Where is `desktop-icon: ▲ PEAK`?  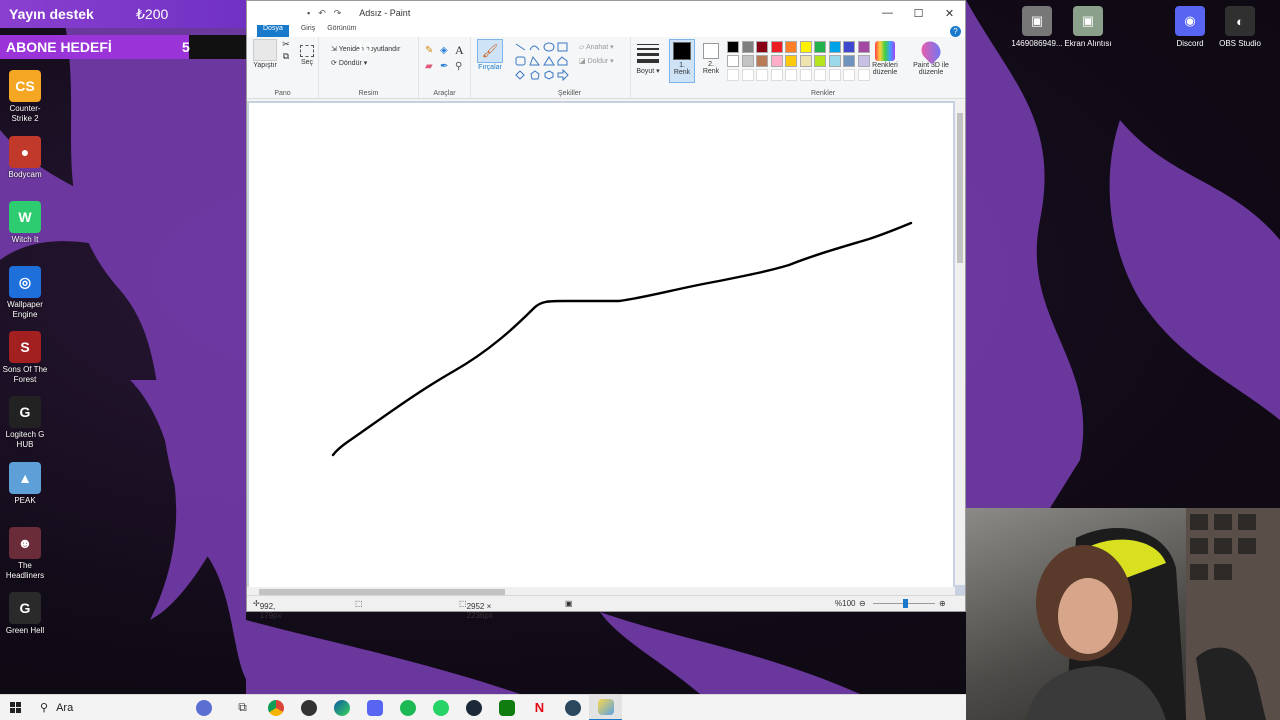 desktop-icon: ▲ PEAK is located at coordinates (25, 484).